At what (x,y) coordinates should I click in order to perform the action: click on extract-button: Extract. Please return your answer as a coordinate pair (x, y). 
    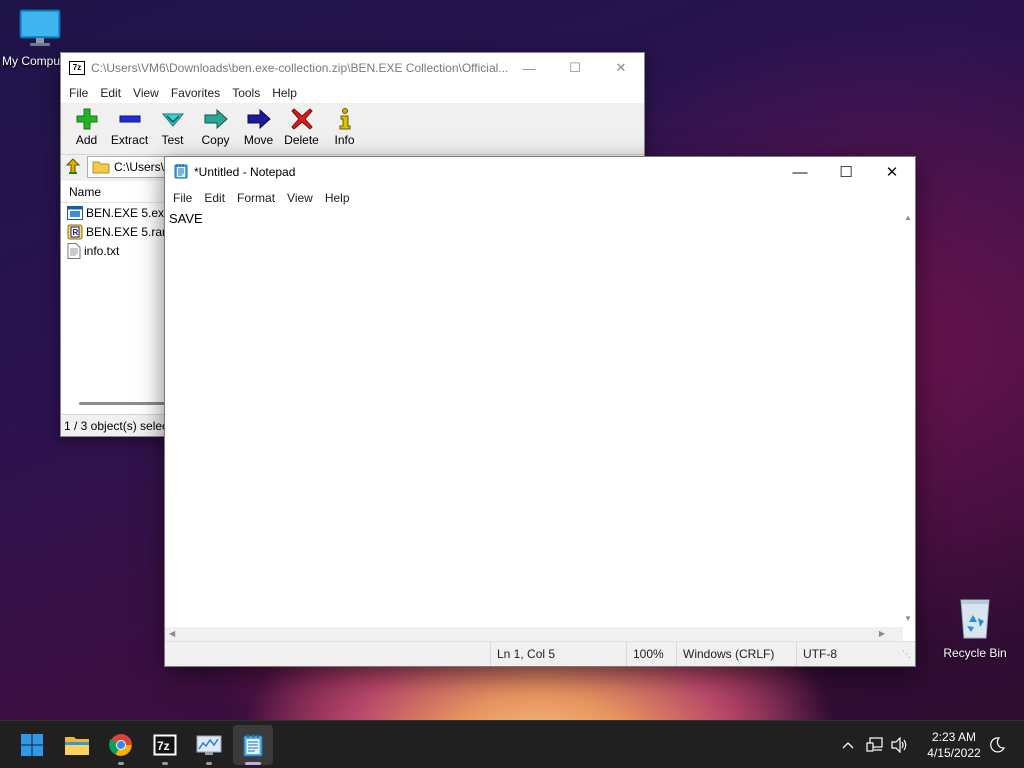
    Looking at the image, I should click on (129, 128).